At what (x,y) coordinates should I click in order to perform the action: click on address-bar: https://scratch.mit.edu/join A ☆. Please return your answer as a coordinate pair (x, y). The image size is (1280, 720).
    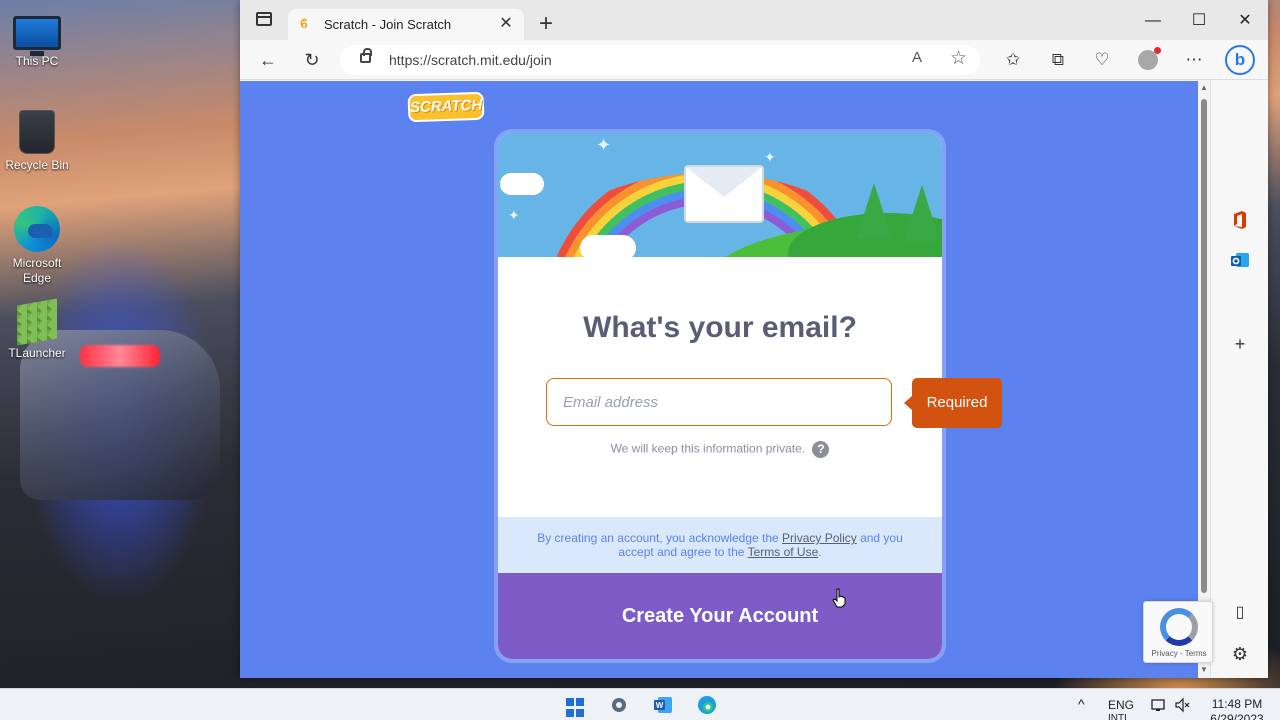
    Looking at the image, I should click on (660, 60).